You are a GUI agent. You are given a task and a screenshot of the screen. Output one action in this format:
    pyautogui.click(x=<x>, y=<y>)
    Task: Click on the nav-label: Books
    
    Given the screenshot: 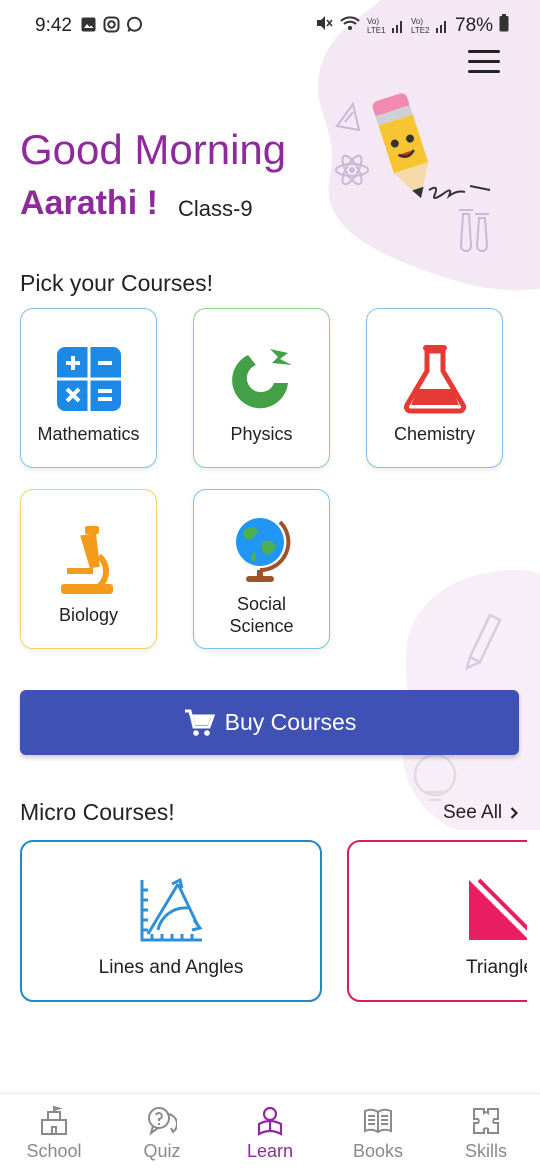 What is the action you would take?
    pyautogui.click(x=378, y=1151)
    